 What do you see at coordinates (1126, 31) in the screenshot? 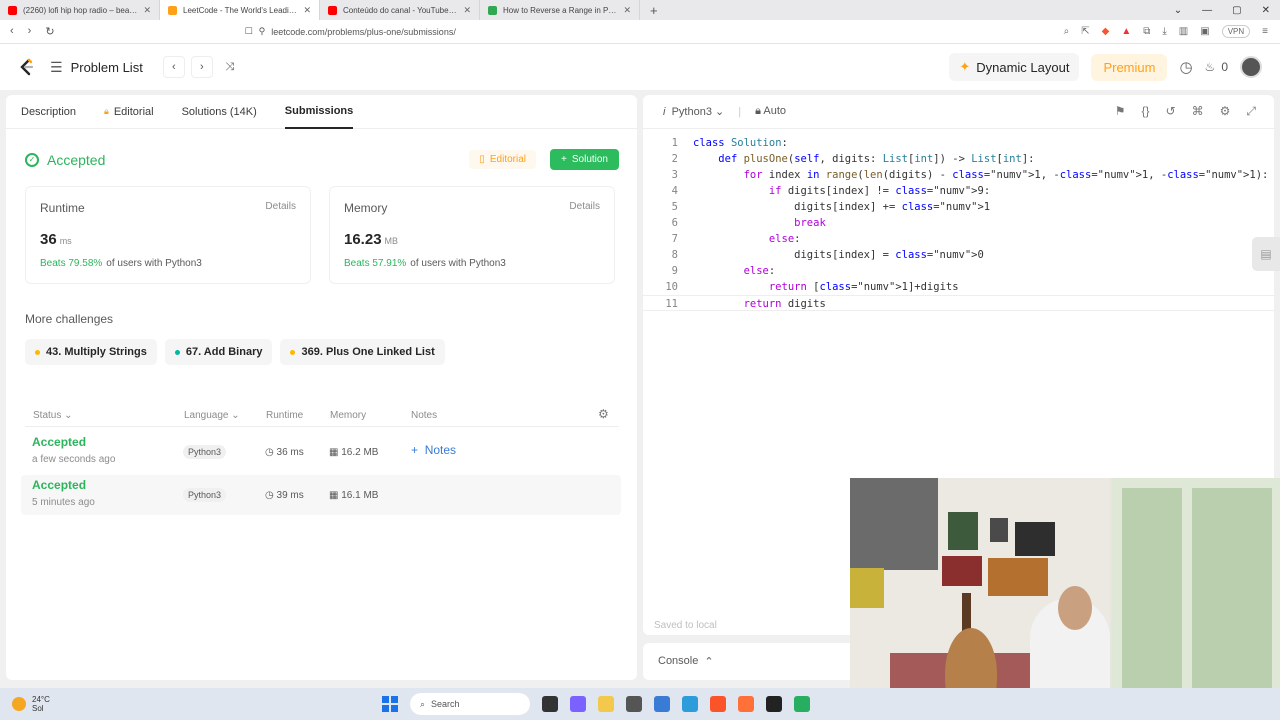
I see `rewards-icon: ▲` at bounding box center [1126, 31].